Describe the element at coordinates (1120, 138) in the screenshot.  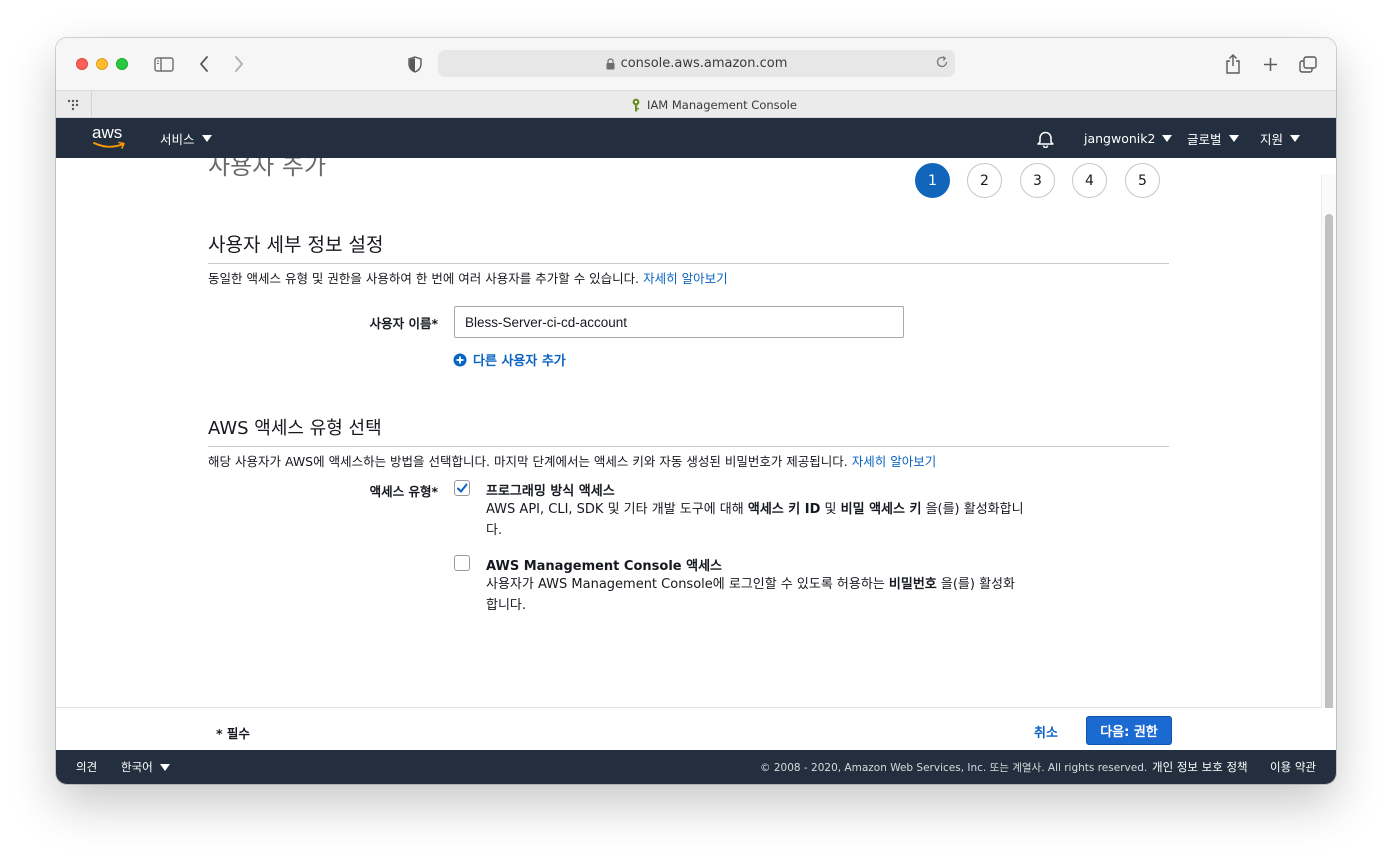
I see `account-name: jangwonik2` at that location.